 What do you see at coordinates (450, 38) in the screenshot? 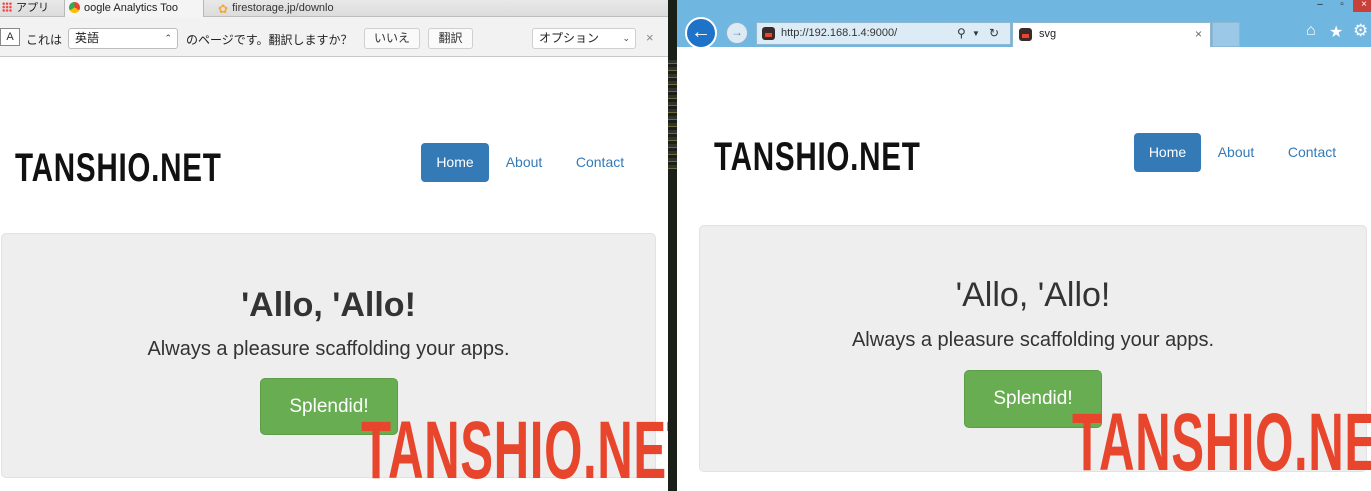
I see `translate-button: 翻訳` at bounding box center [450, 38].